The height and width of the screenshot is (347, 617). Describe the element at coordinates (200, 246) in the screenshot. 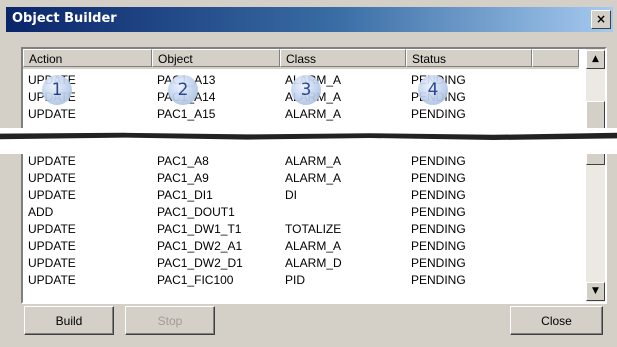

I see `cell-object: PAC1_DW2_A1` at that location.